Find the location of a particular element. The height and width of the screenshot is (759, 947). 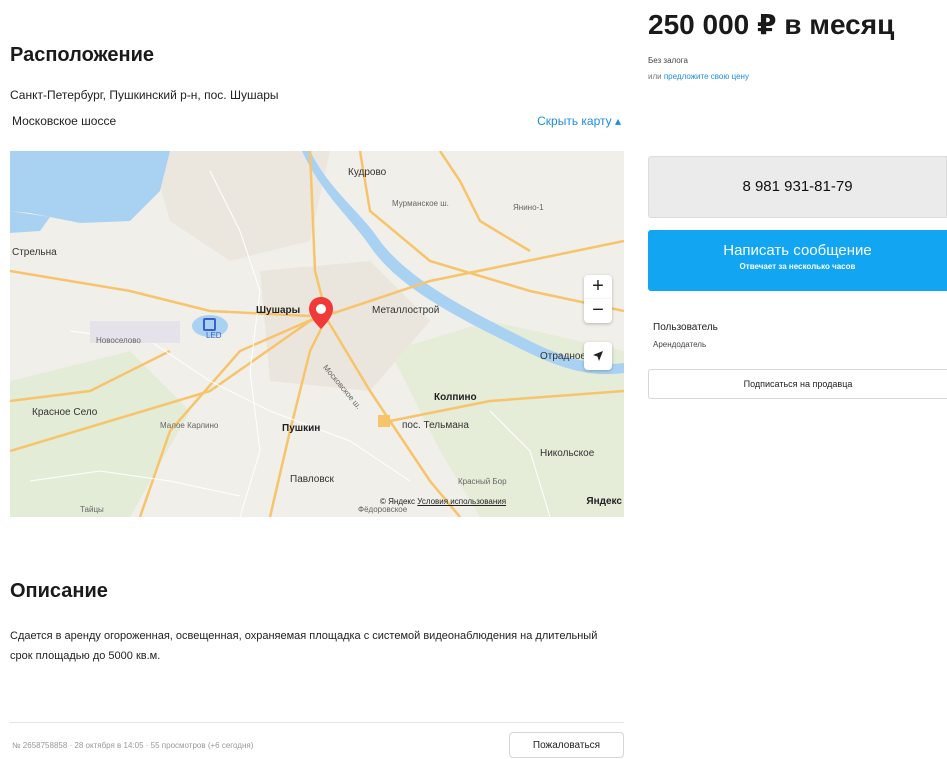

map-label-kudrovo: Кудрово is located at coordinates (367, 172).